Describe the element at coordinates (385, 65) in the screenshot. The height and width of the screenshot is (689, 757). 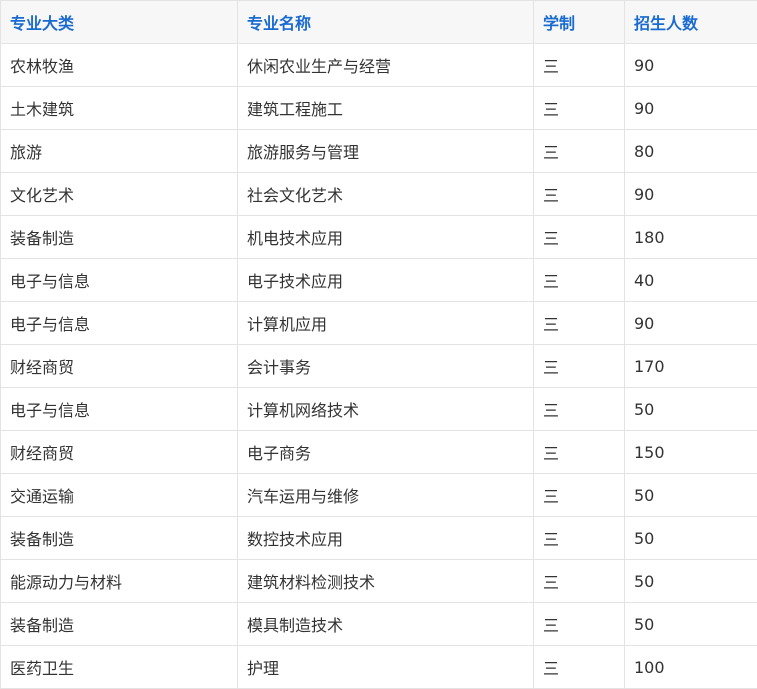
I see `cell-major-name: 休闲农业生产与经营` at that location.